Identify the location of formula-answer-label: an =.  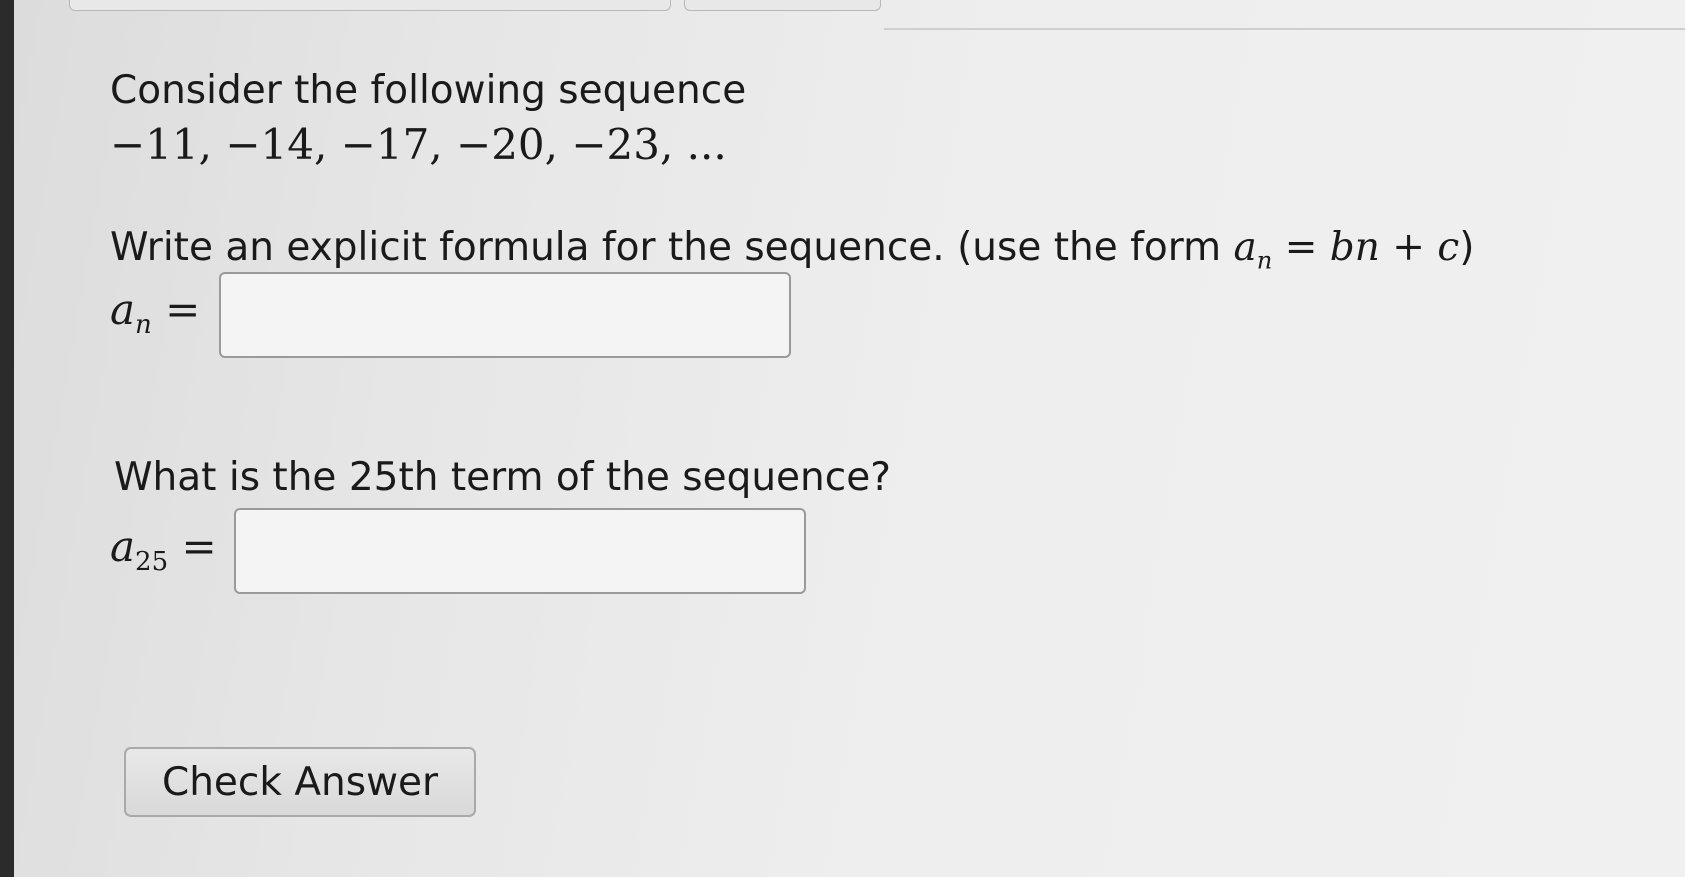
(155, 312).